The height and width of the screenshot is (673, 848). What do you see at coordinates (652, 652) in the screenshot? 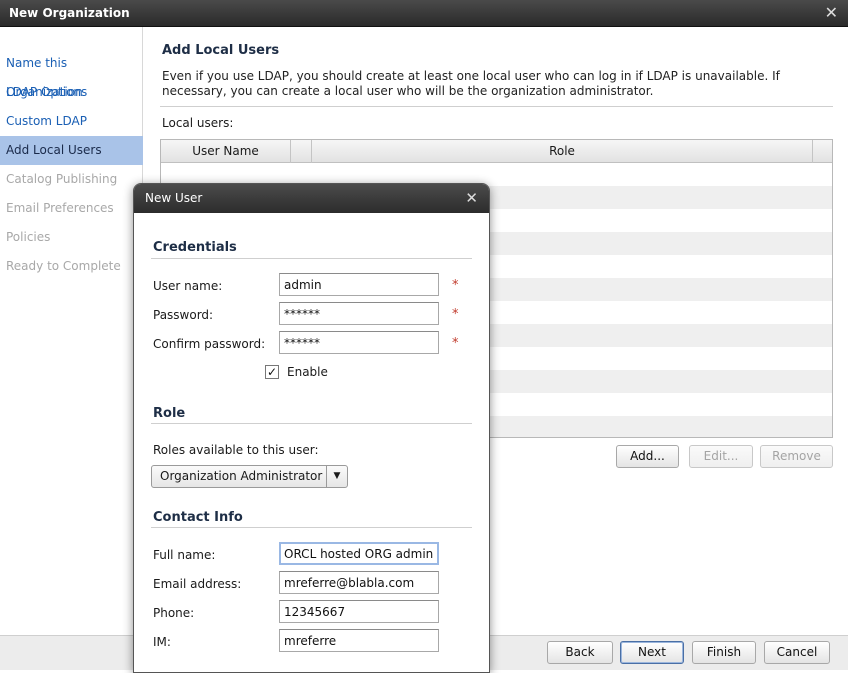
I see `next-button: Next` at bounding box center [652, 652].